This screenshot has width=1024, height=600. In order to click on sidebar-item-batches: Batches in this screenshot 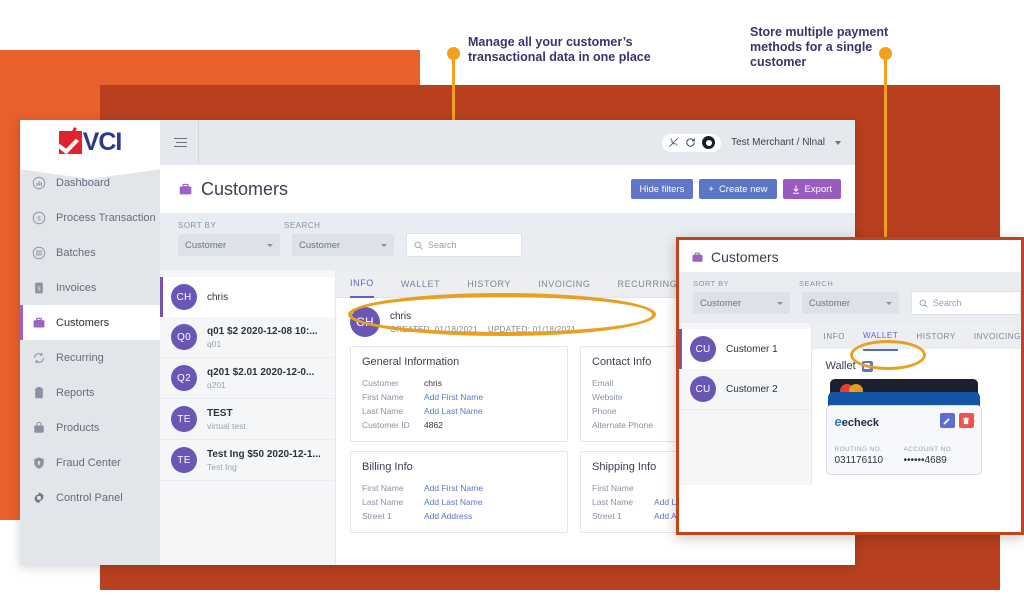, I will do `click(90, 252)`.